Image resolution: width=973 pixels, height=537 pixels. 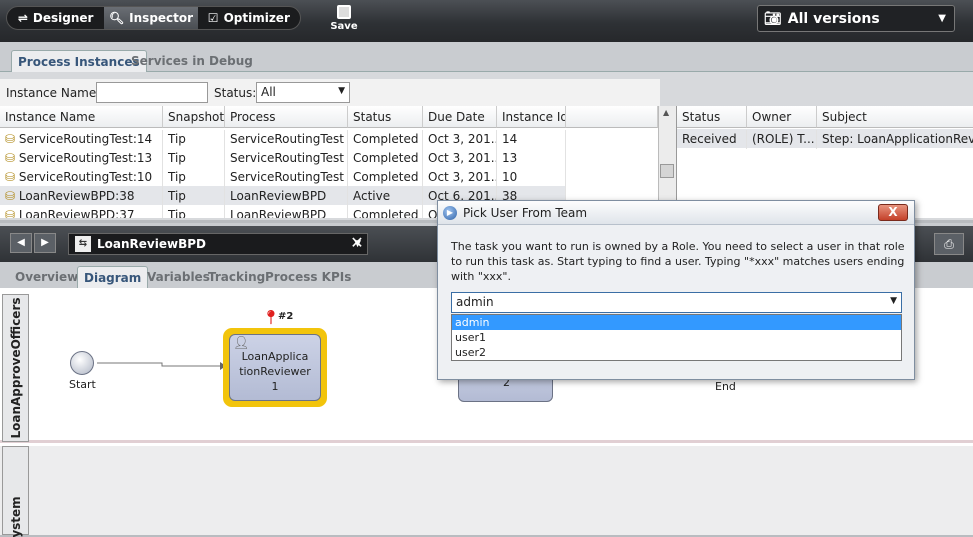 I want to click on instance-id-cell: 14, so click(x=531, y=139).